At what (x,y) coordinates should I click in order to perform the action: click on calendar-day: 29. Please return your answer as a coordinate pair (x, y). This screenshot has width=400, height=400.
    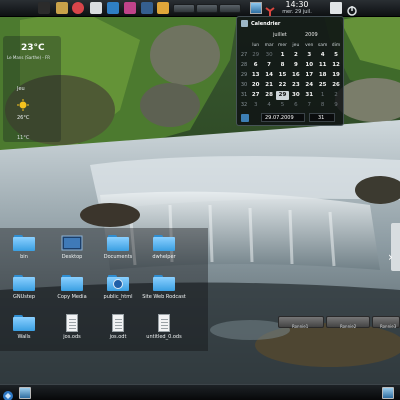
    Looking at the image, I should click on (255, 55).